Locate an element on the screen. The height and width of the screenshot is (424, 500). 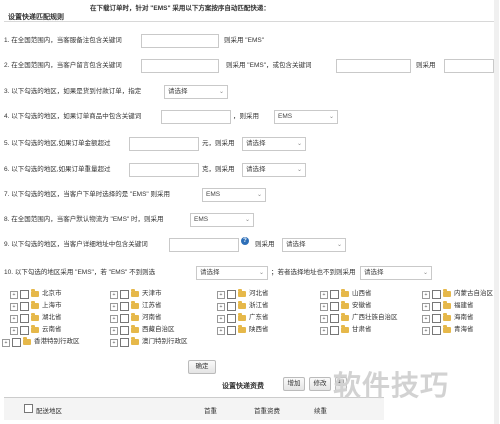
rule-4-select-value: EMS is located at coordinates (285, 116).